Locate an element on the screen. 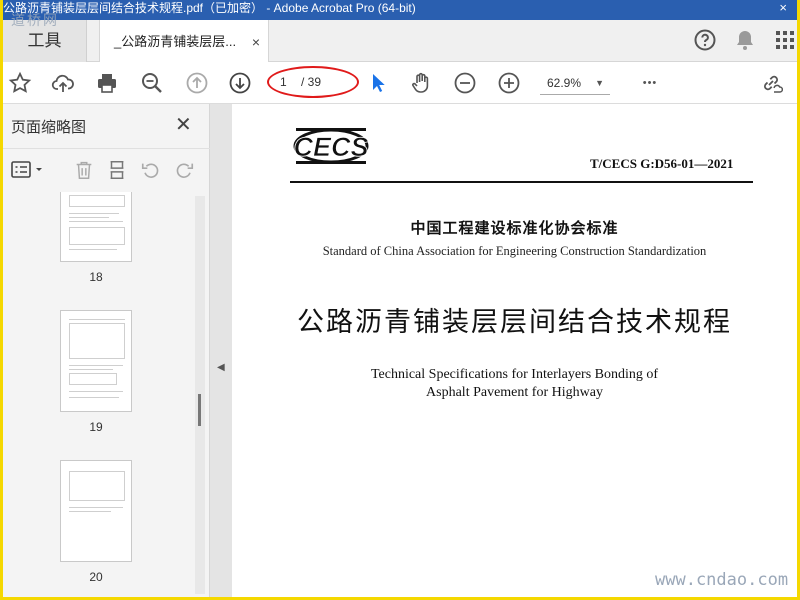  apps-grid-icon is located at coordinates (785, 40).